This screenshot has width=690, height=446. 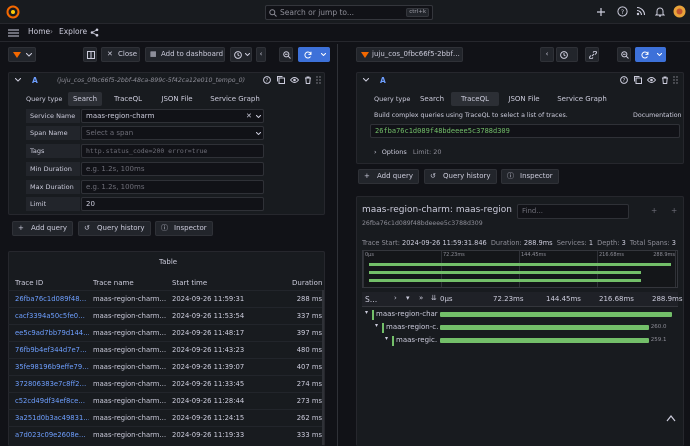 What do you see at coordinates (674, 210) in the screenshot?
I see `next-match-icon: +` at bounding box center [674, 210].